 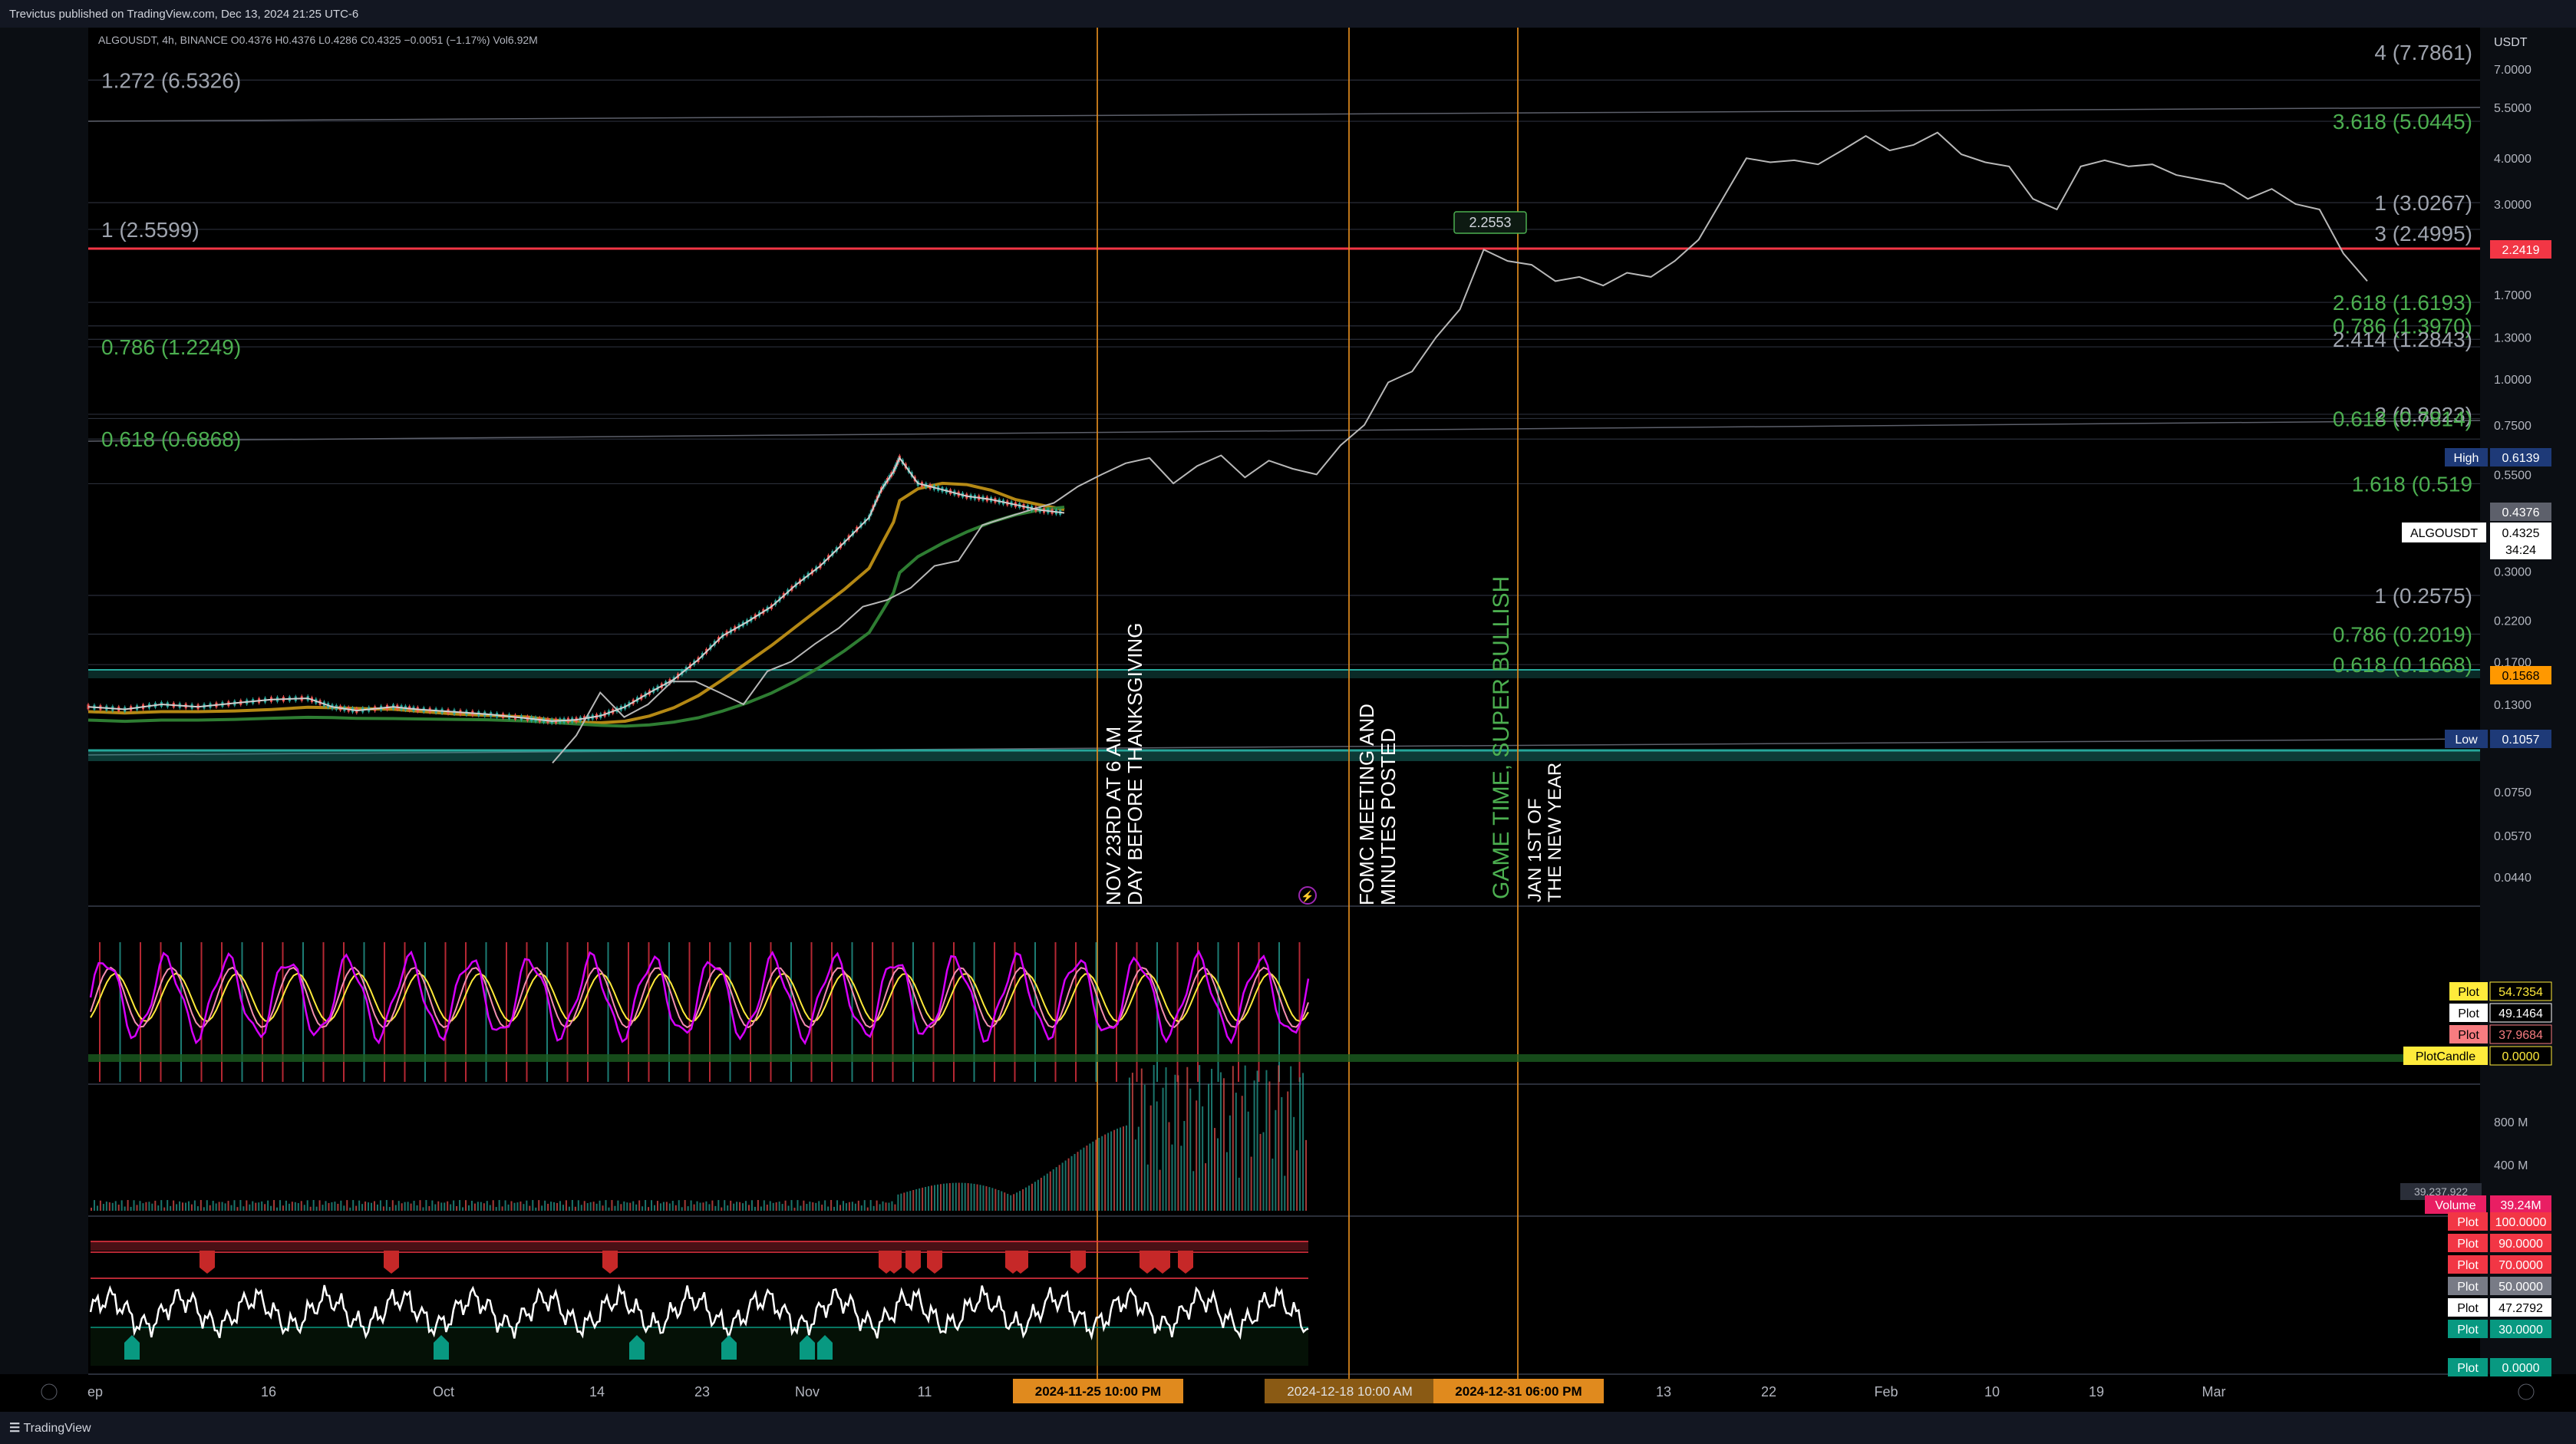 What do you see at coordinates (1518, 1391) in the screenshot?
I see `time-highlight-3-text: 2024-12-31 06:00 PM` at bounding box center [1518, 1391].